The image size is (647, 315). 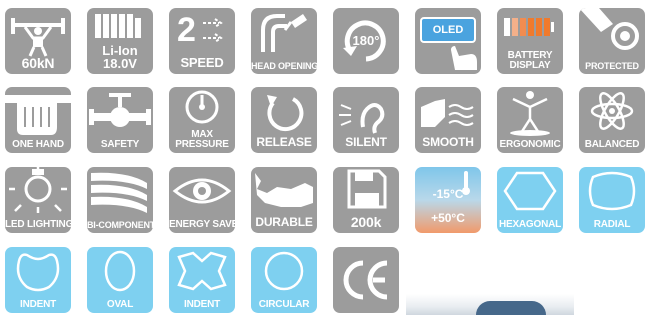 I want to click on tile-speed: 2 SPEED, so click(x=202, y=41).